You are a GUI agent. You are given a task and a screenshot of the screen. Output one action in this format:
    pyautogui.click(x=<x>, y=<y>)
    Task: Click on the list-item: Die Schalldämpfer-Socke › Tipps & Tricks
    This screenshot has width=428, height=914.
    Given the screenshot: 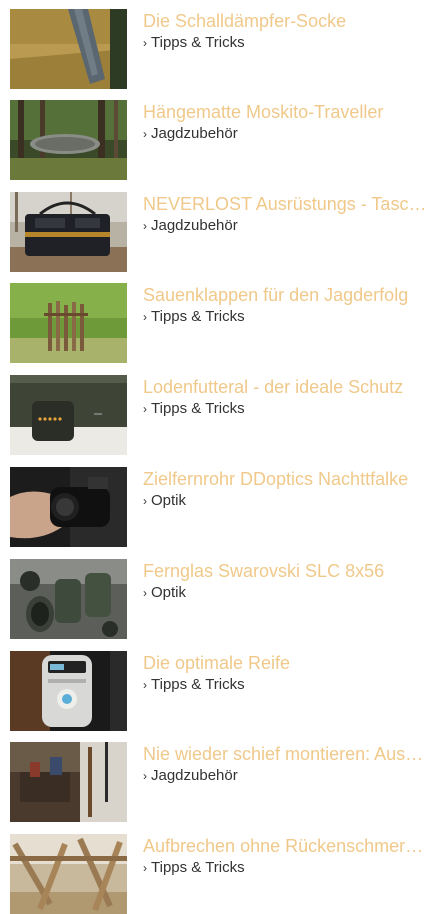 What is the action you would take?
    pyautogui.click(x=214, y=49)
    